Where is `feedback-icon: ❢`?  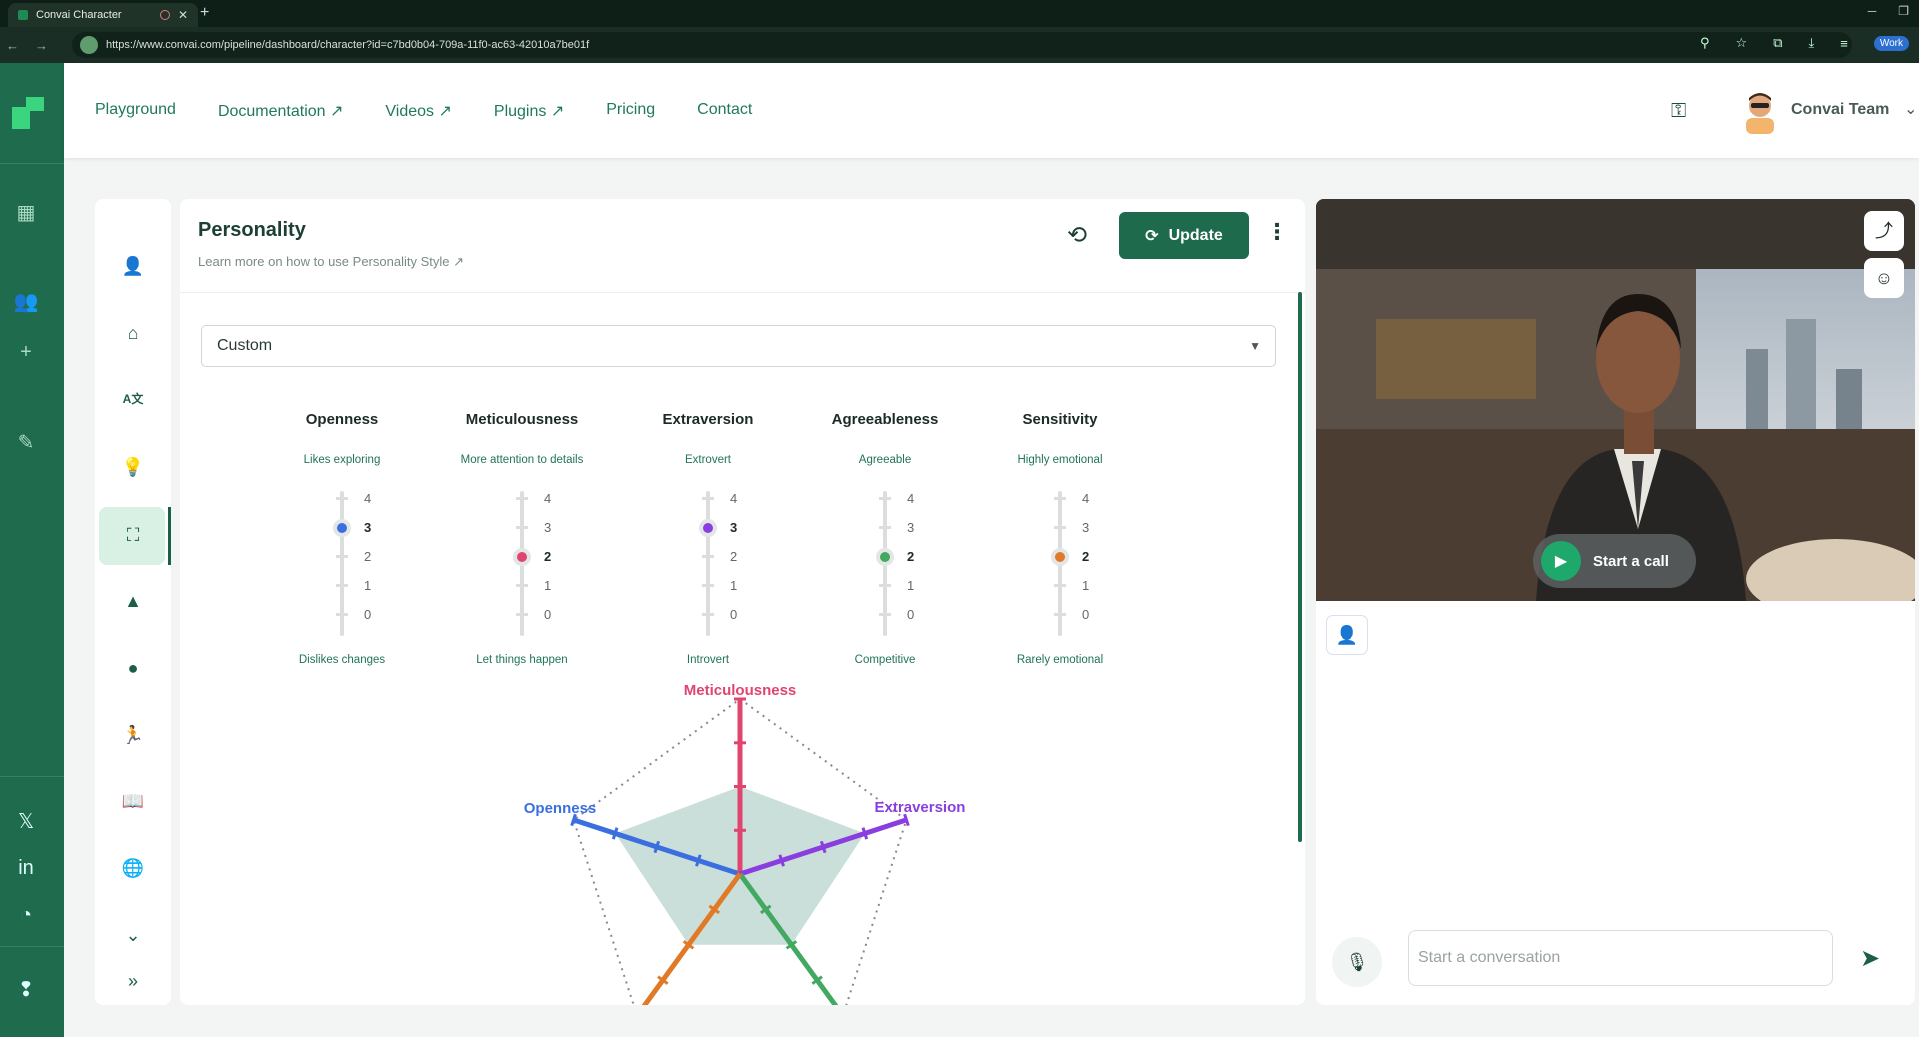
feedback-icon: ❢ is located at coordinates (26, 990).